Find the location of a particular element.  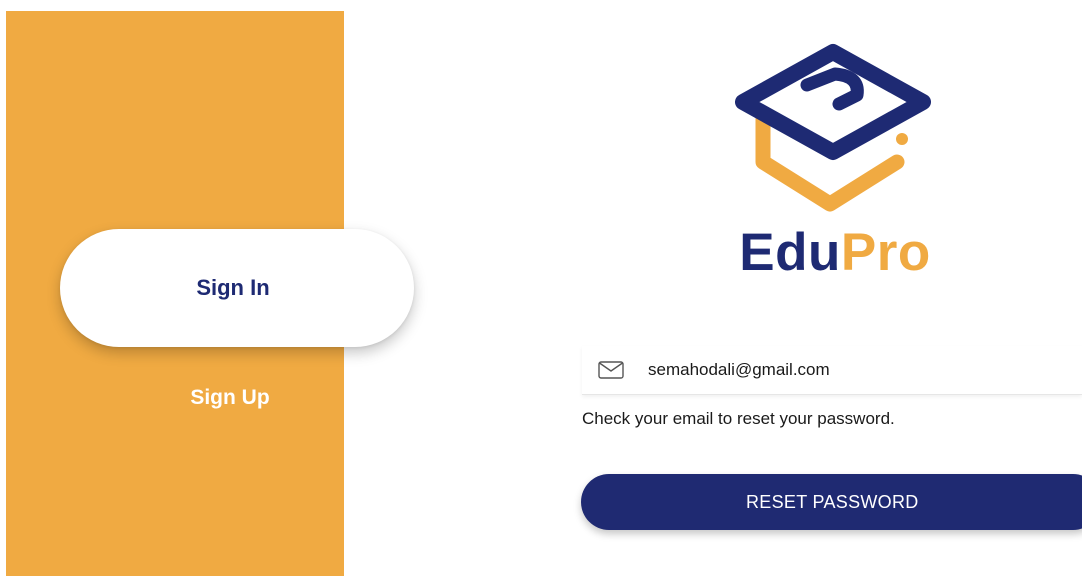

envelope-icon is located at coordinates (611, 370).